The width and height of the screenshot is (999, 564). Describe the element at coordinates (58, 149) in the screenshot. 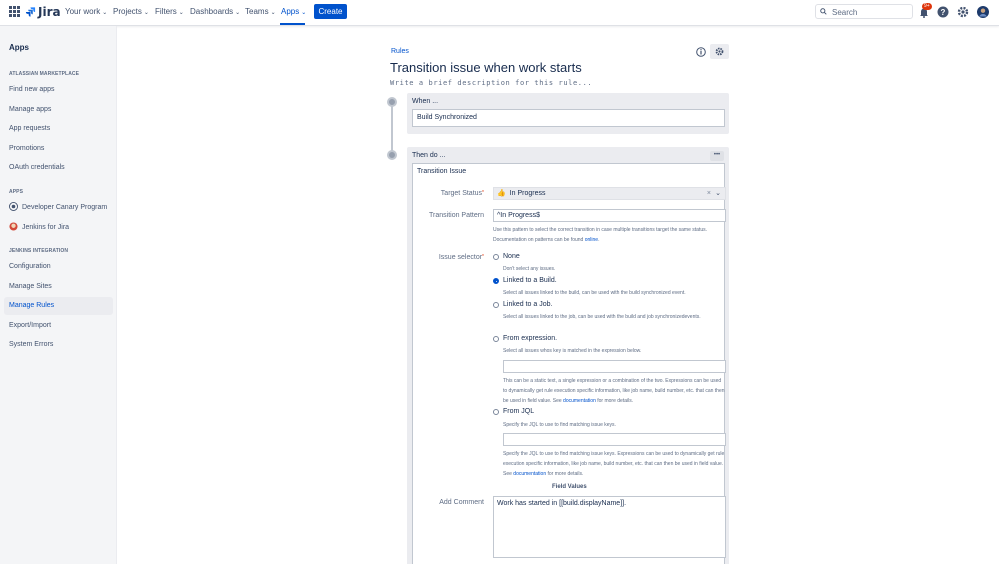

I see `sidebar-item-promotions: Promotions` at that location.